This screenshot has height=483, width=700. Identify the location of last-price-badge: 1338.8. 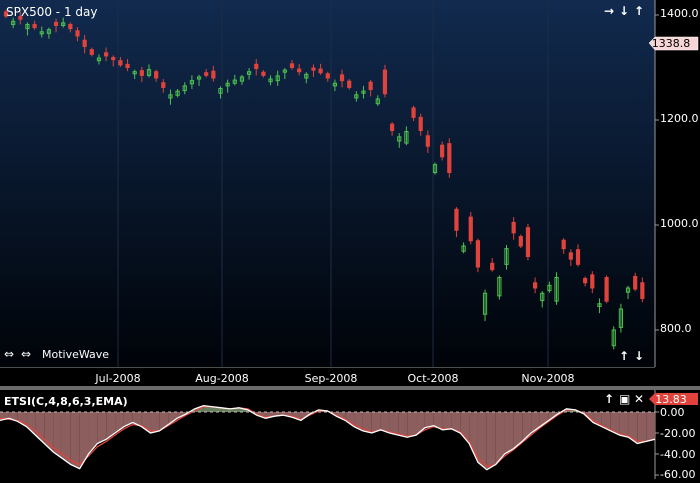
(673, 43).